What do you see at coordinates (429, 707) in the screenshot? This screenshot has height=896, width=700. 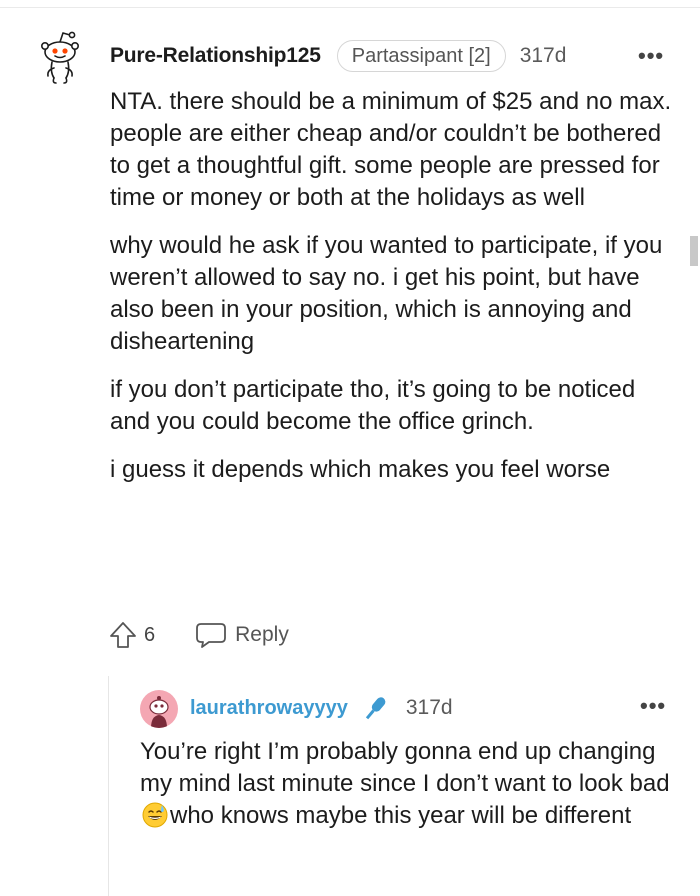 I see `reply-age: 317d` at bounding box center [429, 707].